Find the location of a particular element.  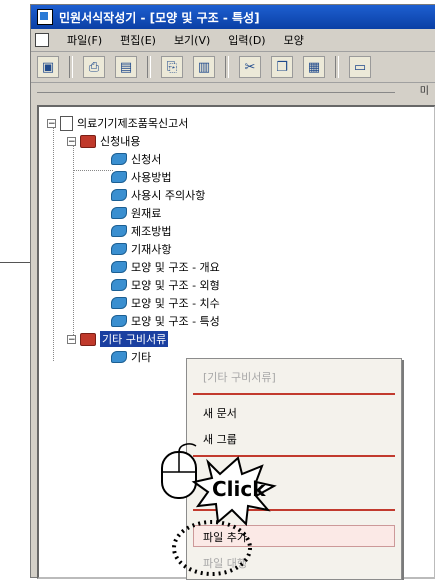

context-menu-header: [기타 구비서류] is located at coordinates (239, 377).